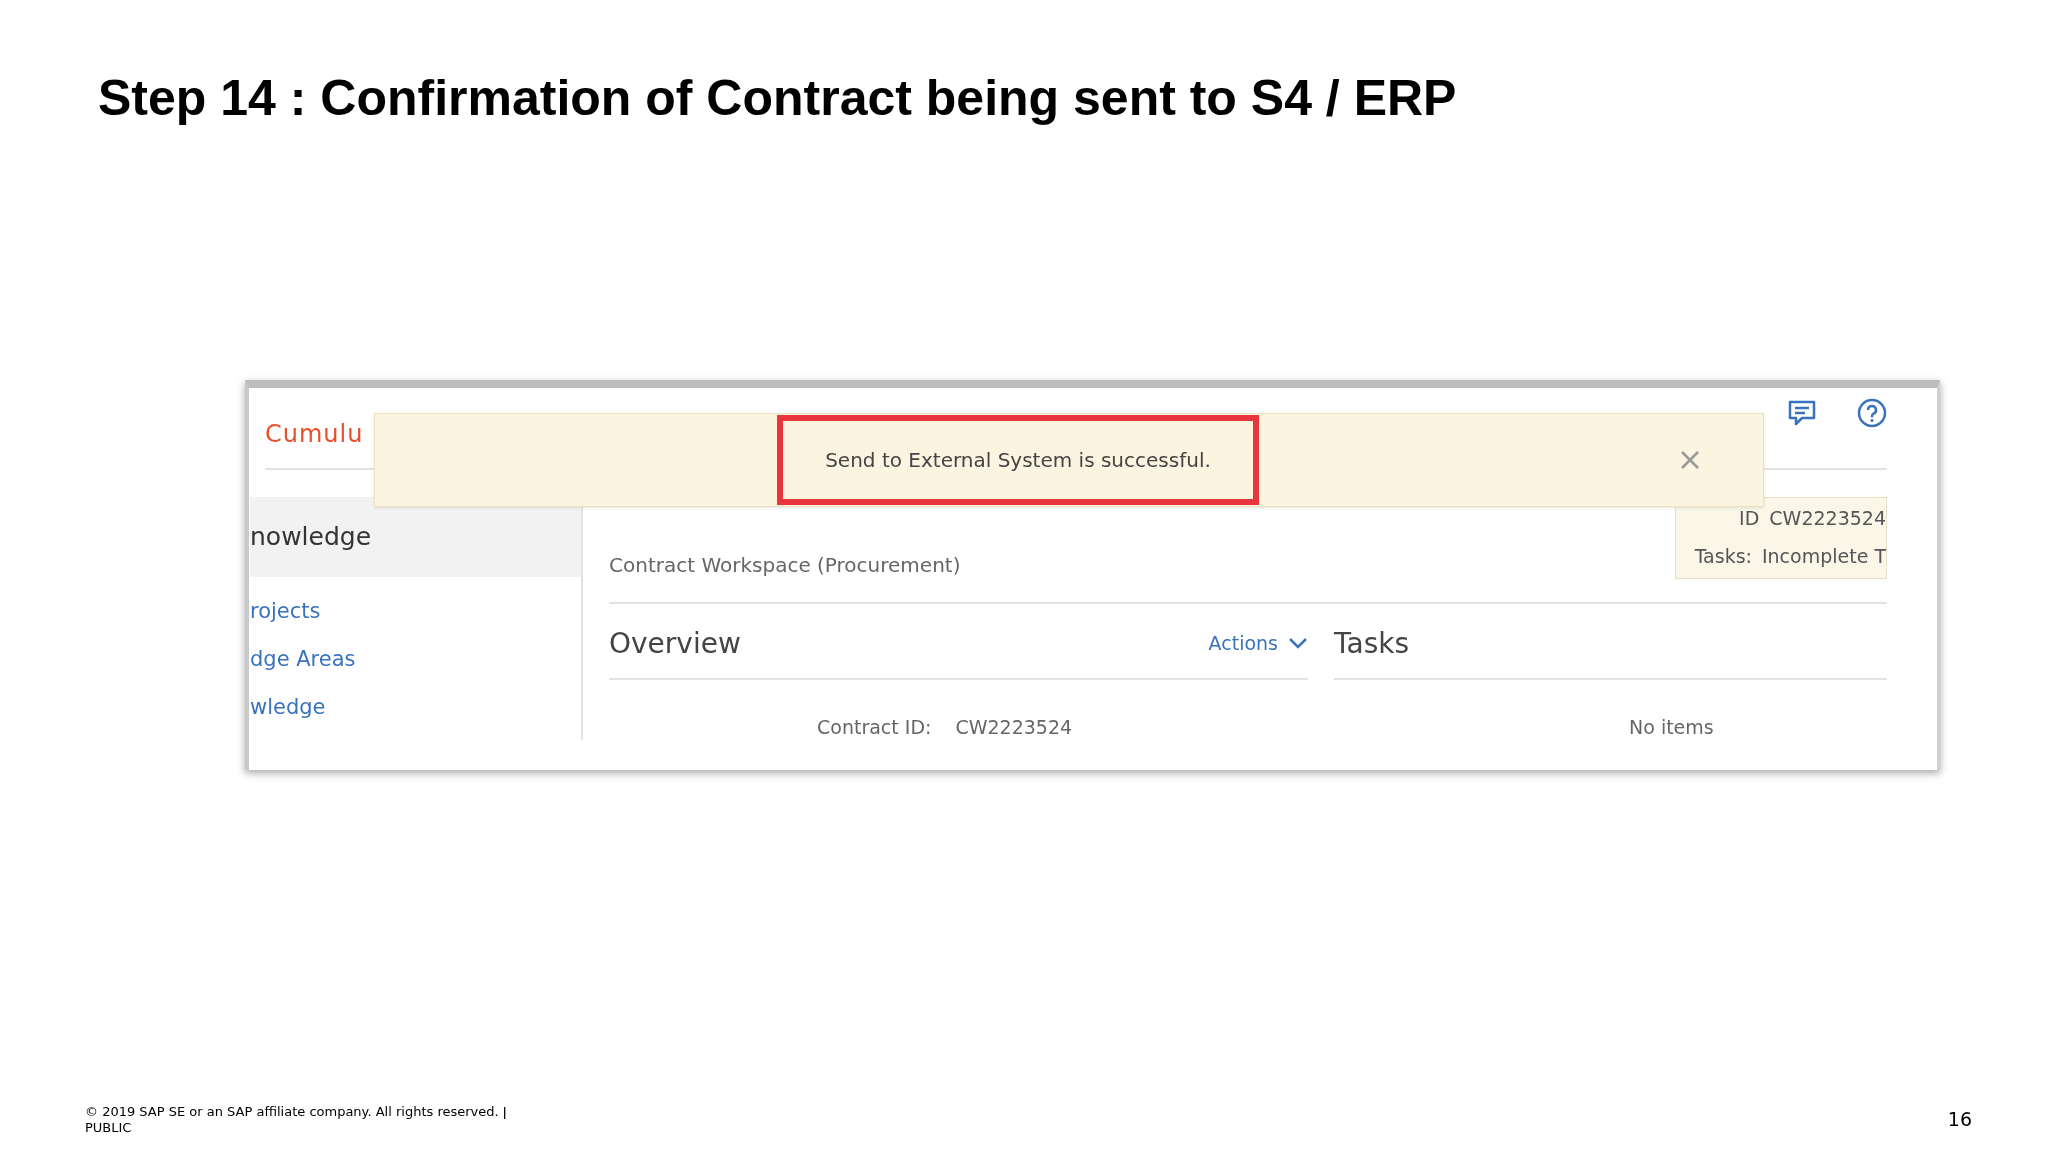  What do you see at coordinates (415, 707) in the screenshot?
I see `sidebar-item: wledge` at bounding box center [415, 707].